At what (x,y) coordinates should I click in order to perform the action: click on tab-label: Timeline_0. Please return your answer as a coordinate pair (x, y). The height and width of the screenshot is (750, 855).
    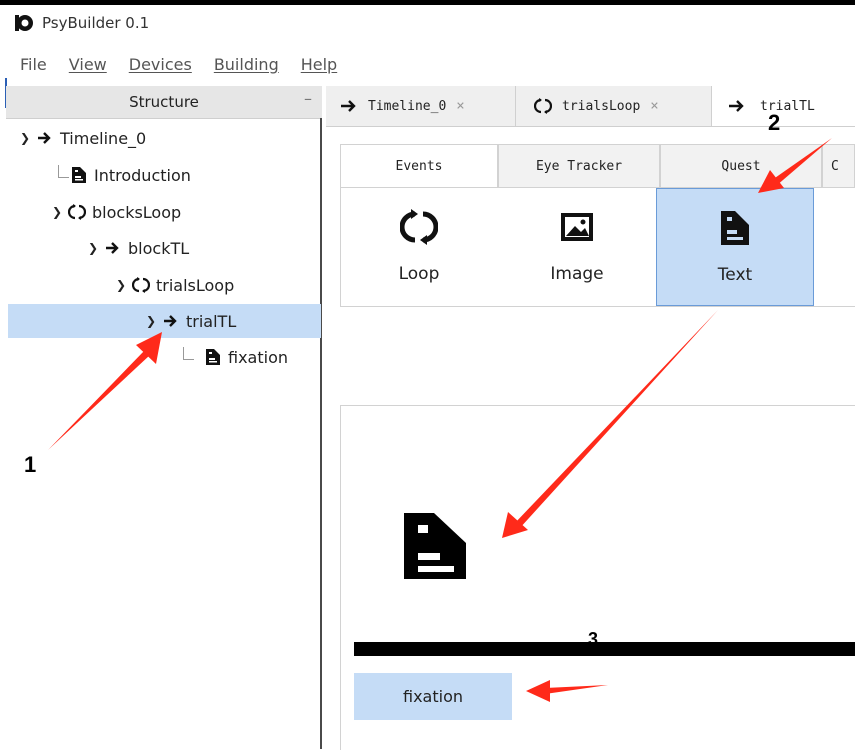
    Looking at the image, I should click on (407, 106).